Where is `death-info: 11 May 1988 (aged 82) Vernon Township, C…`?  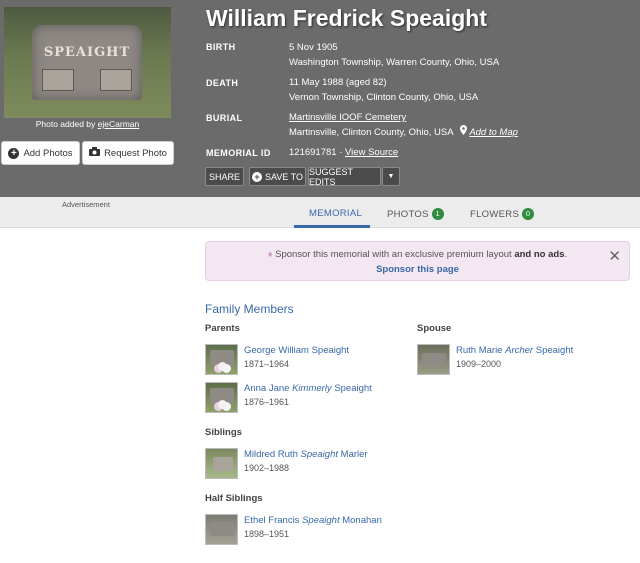
death-info: 11 May 1988 (aged 82) Vernon Township, C… is located at coordinates (383, 90).